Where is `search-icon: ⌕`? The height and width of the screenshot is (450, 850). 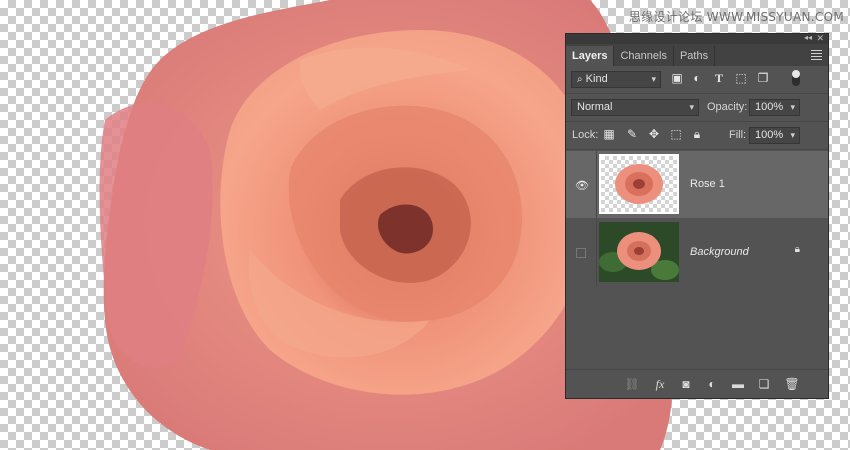 search-icon: ⌕ is located at coordinates (580, 79).